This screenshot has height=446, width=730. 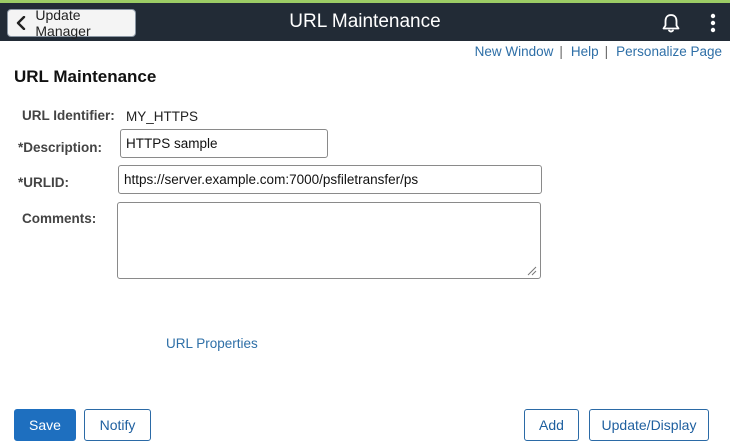 I want to click on comments-label: Comments:, so click(x=59, y=218).